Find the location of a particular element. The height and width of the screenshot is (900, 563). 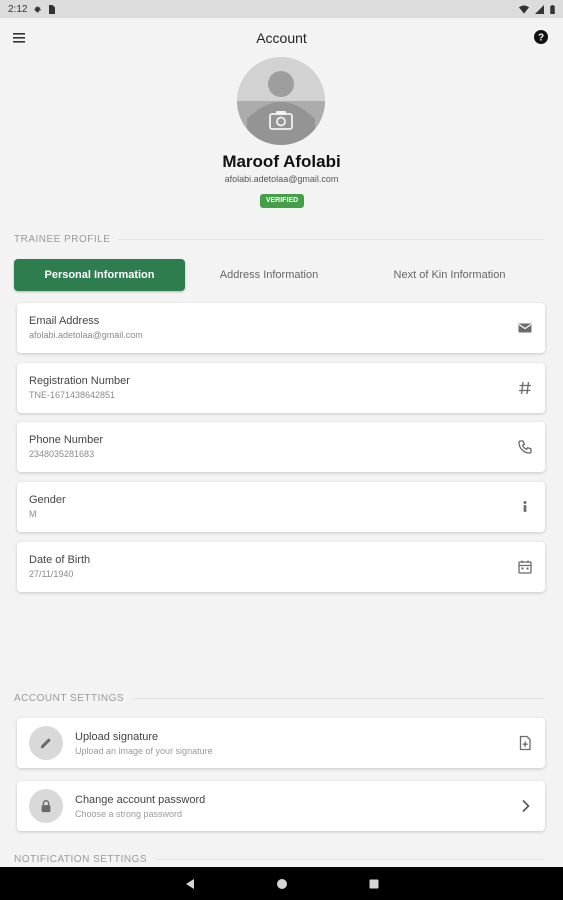

calendar-icon is located at coordinates (525, 567).